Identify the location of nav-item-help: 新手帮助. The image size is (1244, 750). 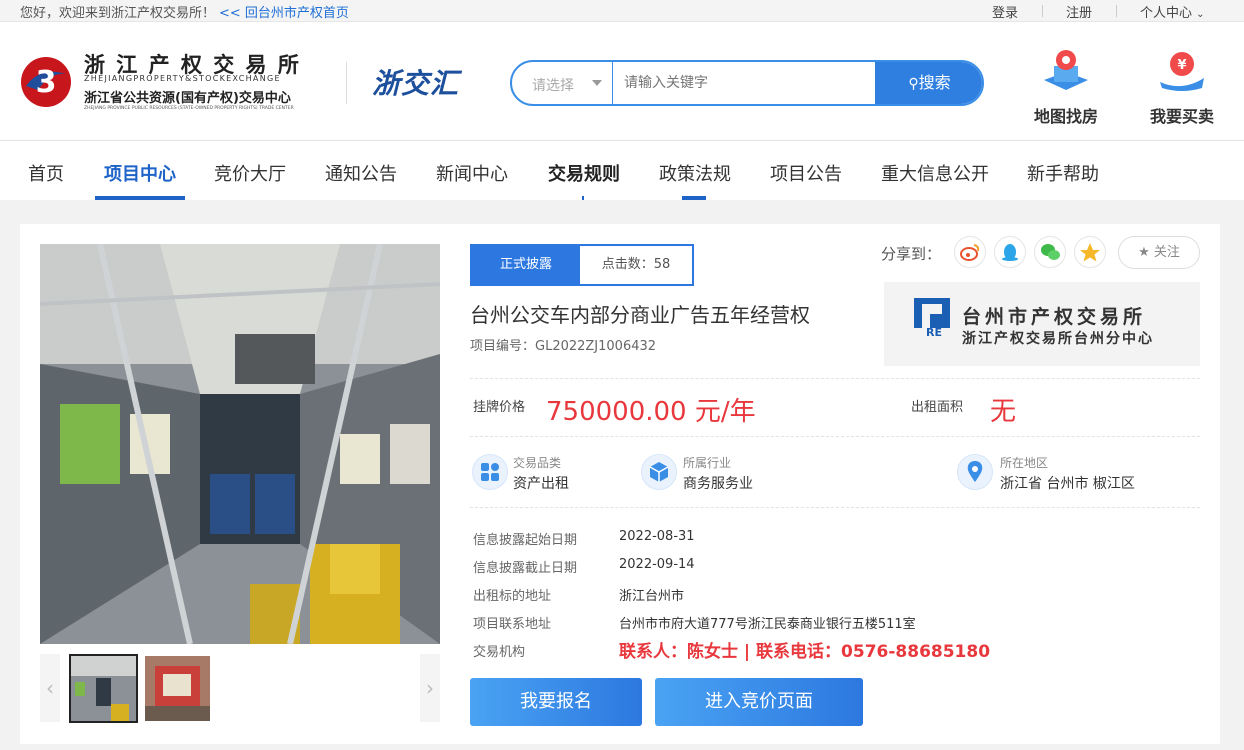
(1063, 173).